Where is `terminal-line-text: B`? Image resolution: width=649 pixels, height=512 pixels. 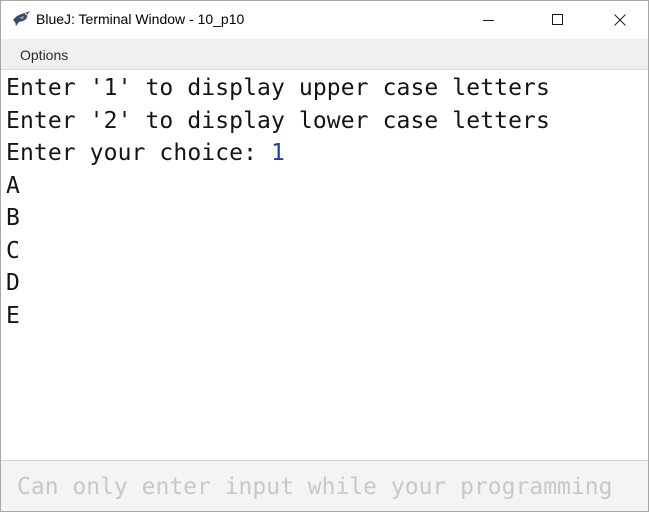 terminal-line-text: B is located at coordinates (13, 218).